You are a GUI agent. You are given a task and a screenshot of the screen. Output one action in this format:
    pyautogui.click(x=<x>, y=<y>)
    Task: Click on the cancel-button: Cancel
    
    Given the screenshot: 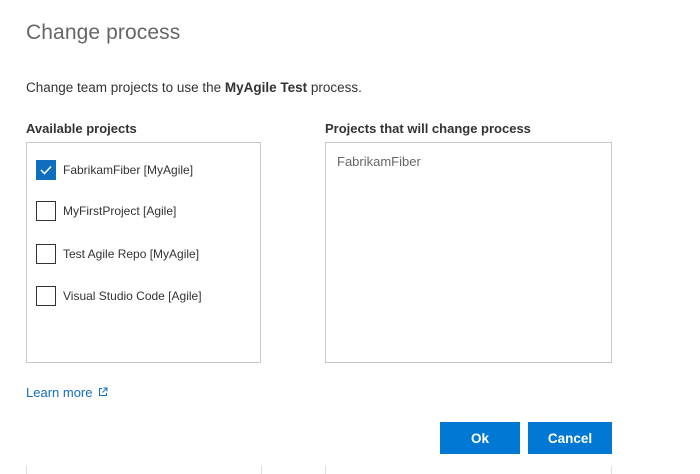 What is the action you would take?
    pyautogui.click(x=570, y=438)
    